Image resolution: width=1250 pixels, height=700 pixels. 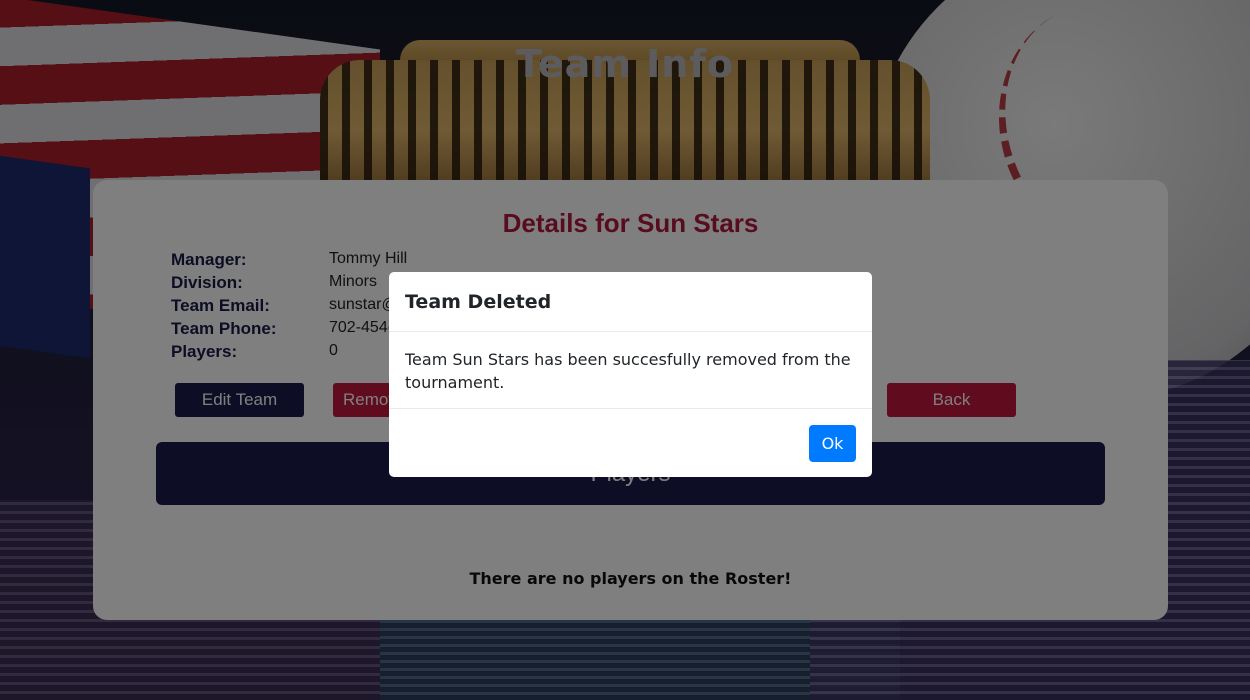 I want to click on dialog-footer: Ok, so click(x=630, y=443).